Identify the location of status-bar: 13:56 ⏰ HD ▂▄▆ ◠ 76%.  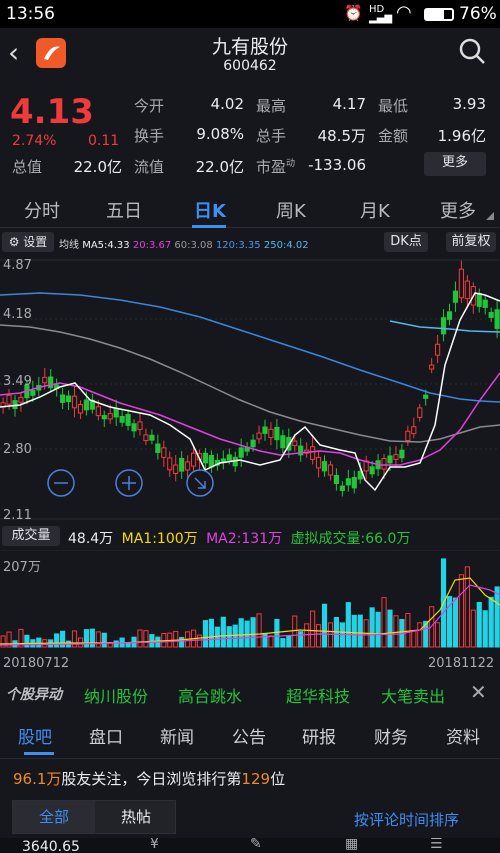
(250, 14).